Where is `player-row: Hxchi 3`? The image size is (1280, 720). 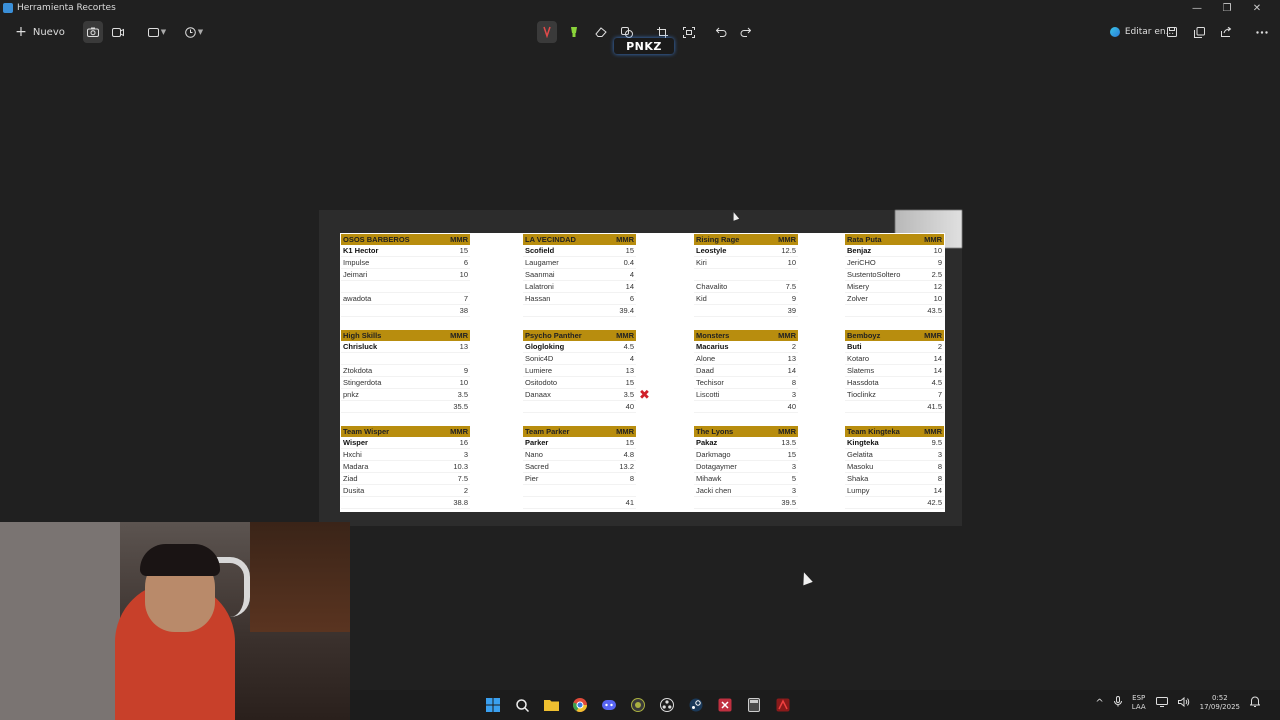
player-row: Hxchi 3 is located at coordinates (405, 455).